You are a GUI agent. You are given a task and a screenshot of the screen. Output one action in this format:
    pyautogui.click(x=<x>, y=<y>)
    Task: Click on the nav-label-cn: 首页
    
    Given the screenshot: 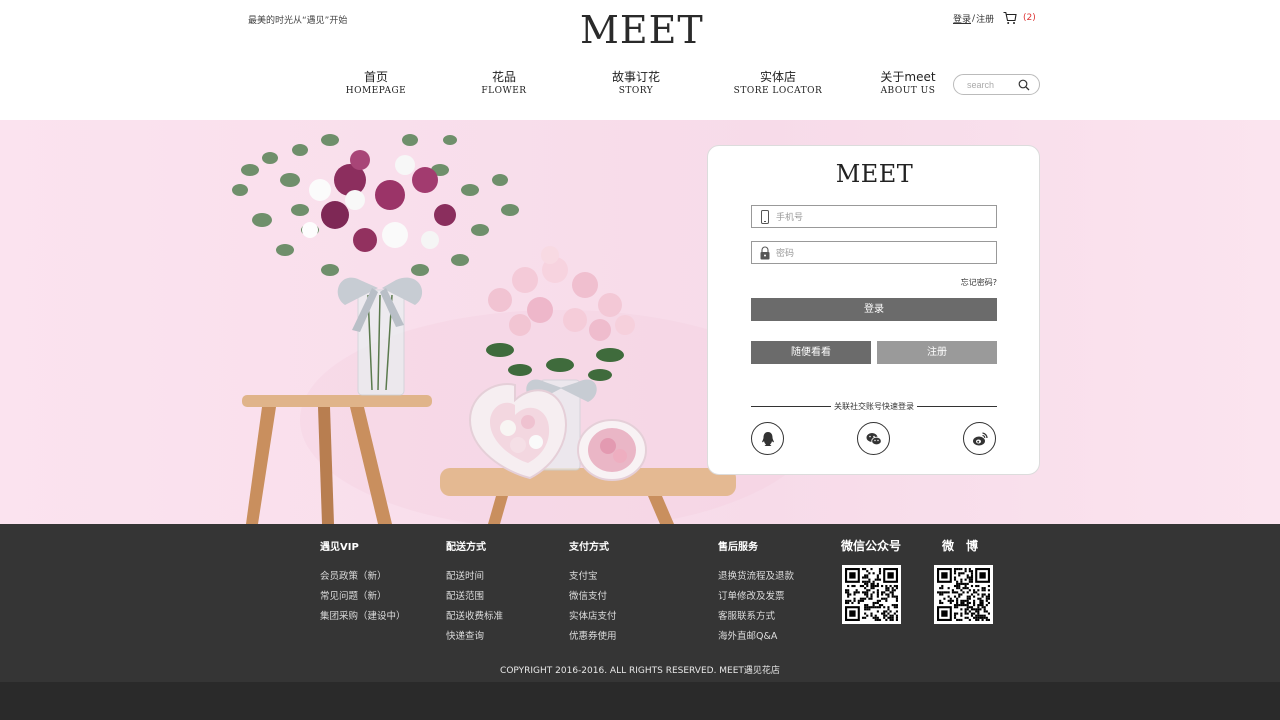 What is the action you would take?
    pyautogui.click(x=375, y=77)
    